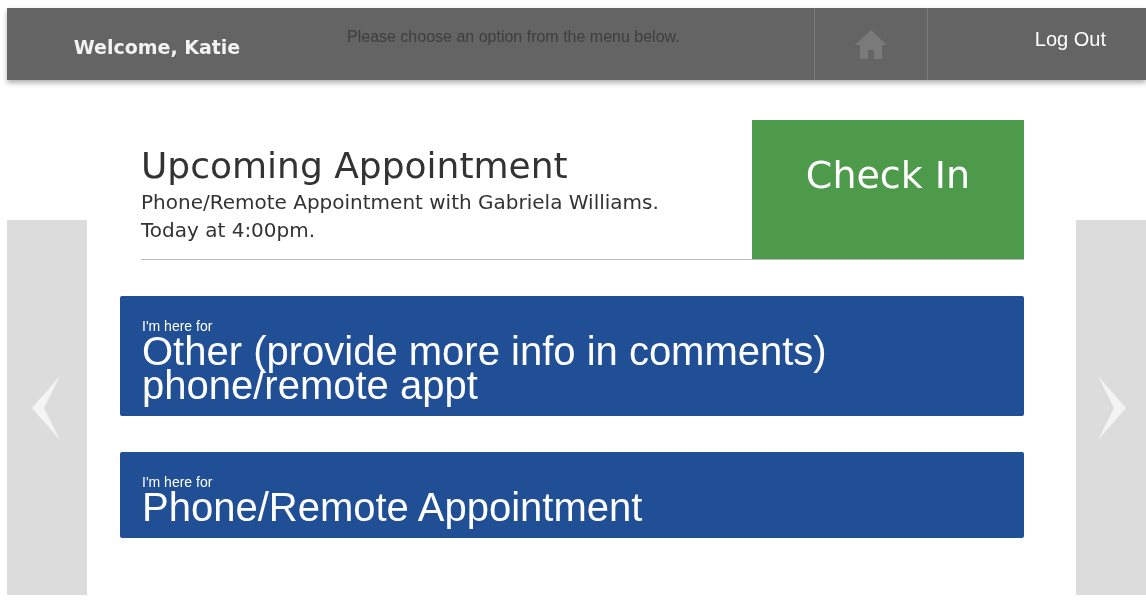  Describe the element at coordinates (572, 495) in the screenshot. I see `option-button: I'm here for Phone/Remote Appointment` at that location.